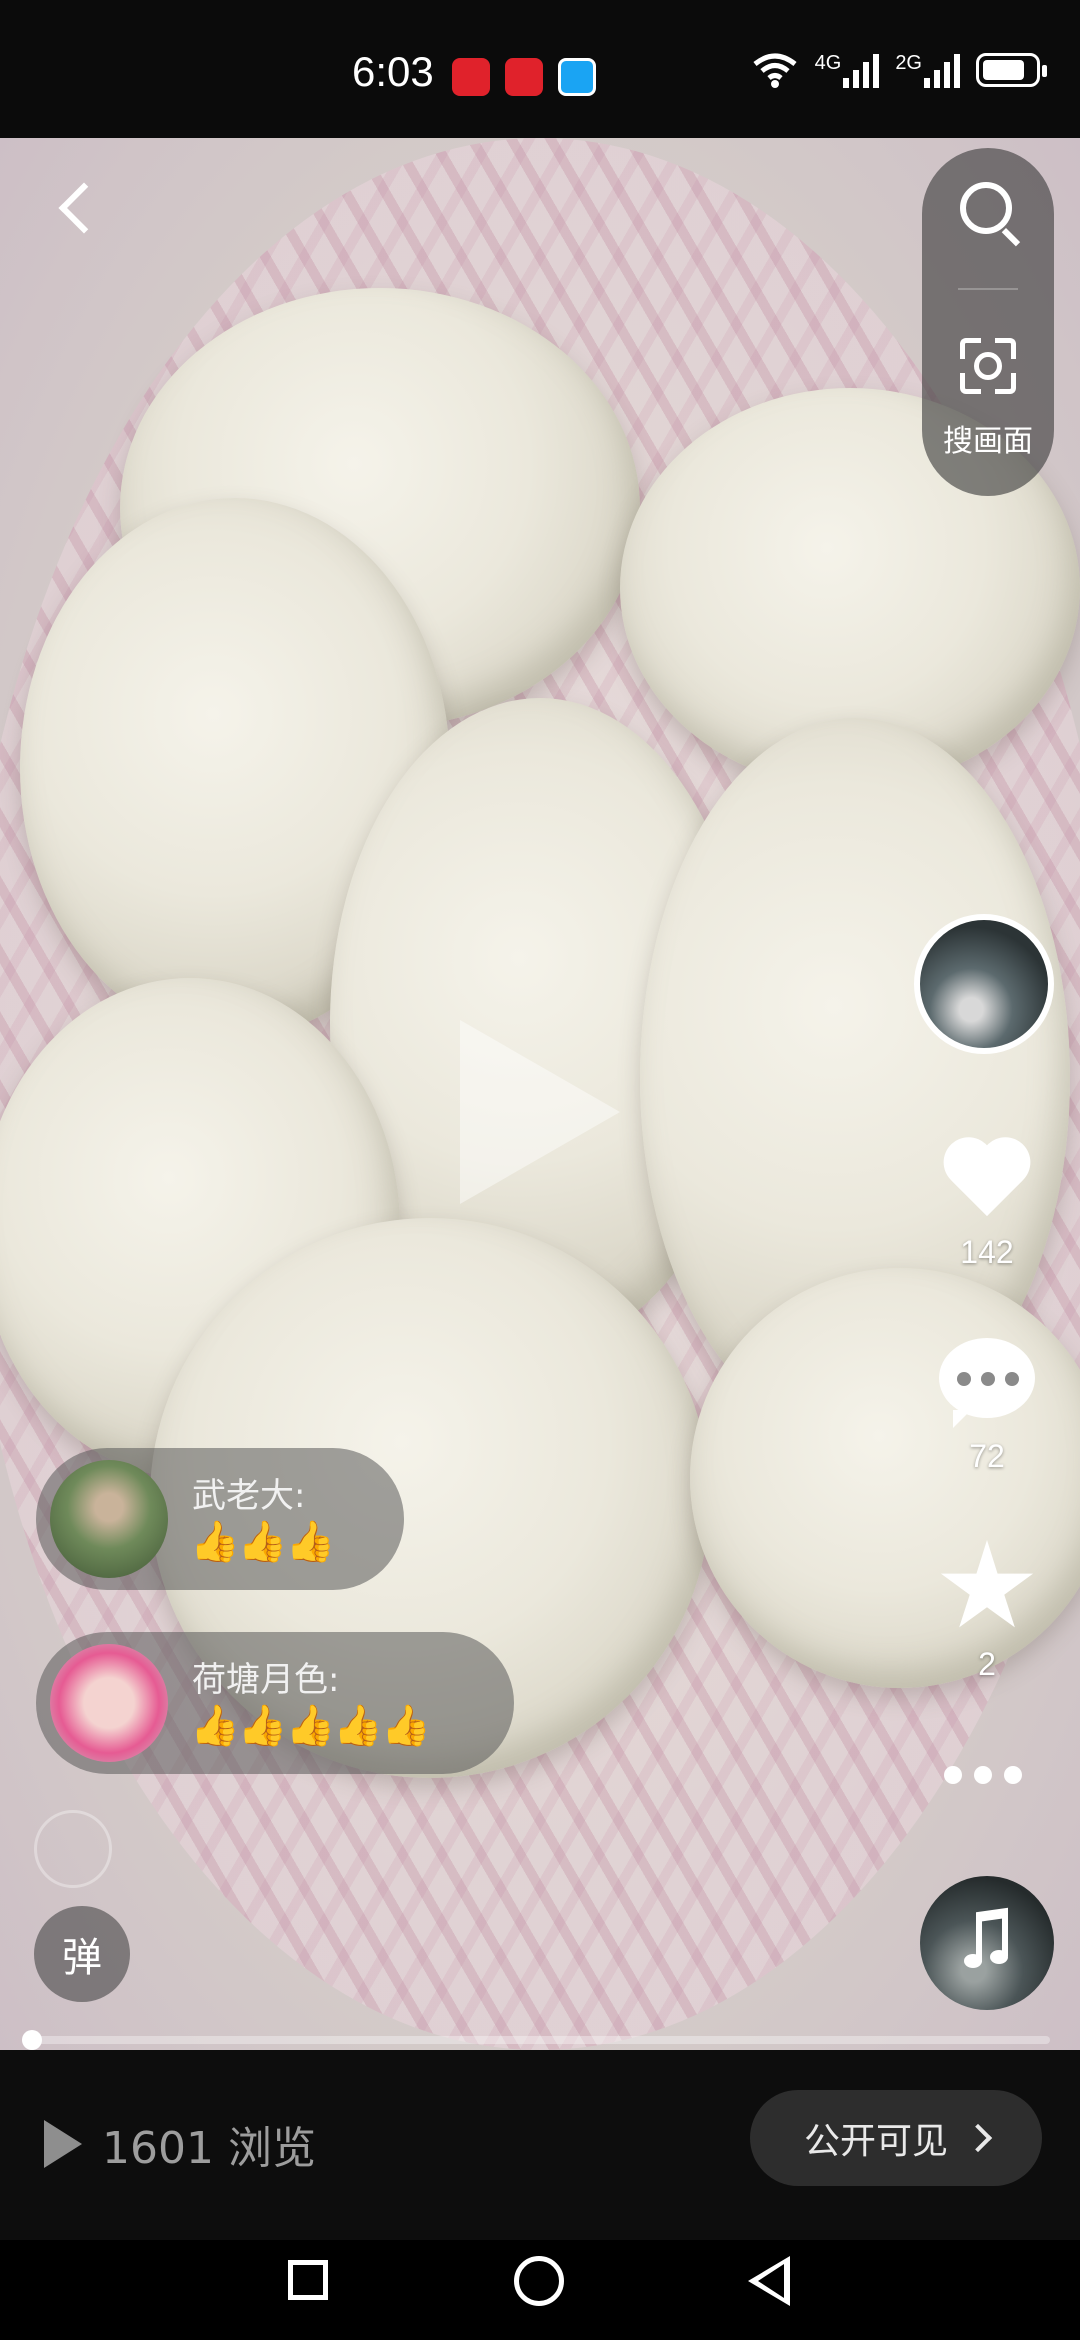 This screenshot has height=2340, width=1080. Describe the element at coordinates (828, 63) in the screenshot. I see `network-type-label: 4G` at that location.